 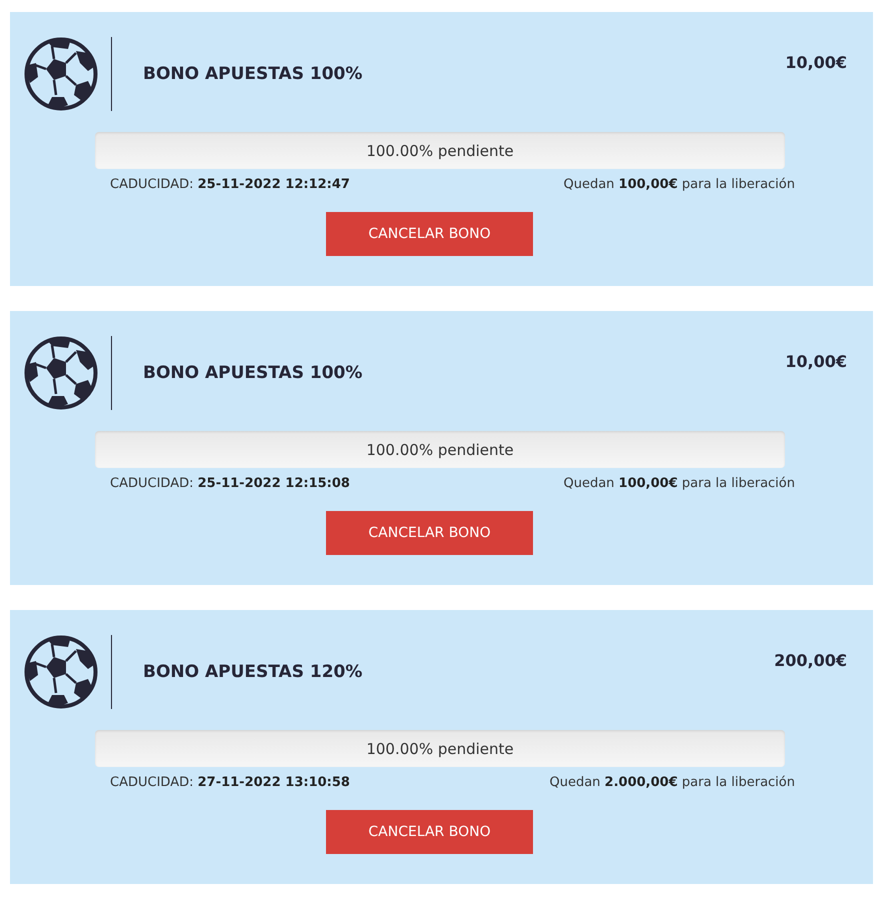 What do you see at coordinates (672, 782) in the screenshot?
I see `remaining-text: Quedan 2.000,00€ para la liberación` at bounding box center [672, 782].